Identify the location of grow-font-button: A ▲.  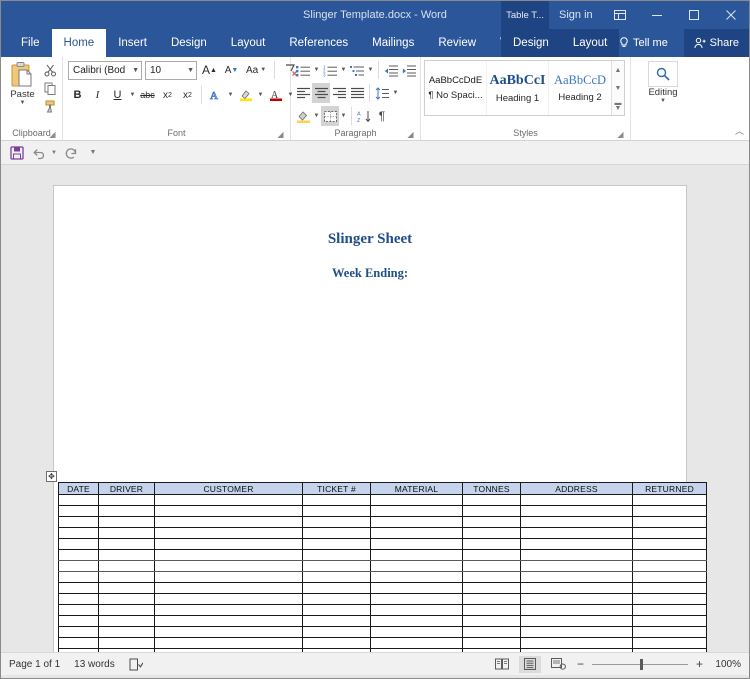
(209, 70).